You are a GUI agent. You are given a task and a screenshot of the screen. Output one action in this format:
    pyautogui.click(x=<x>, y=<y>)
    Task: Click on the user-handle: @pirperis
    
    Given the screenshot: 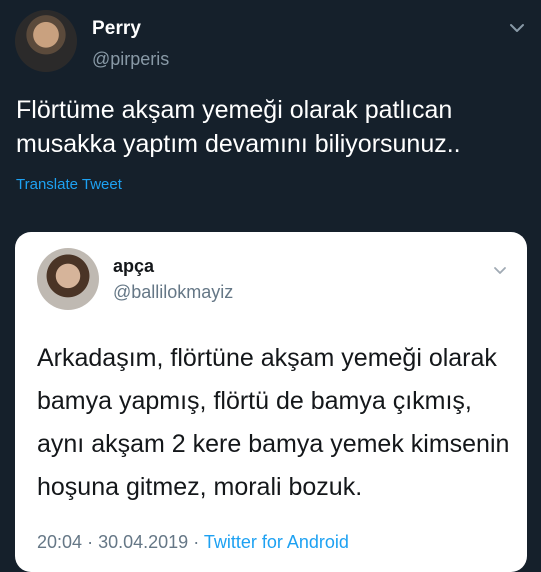 What is the action you would take?
    pyautogui.click(x=130, y=59)
    